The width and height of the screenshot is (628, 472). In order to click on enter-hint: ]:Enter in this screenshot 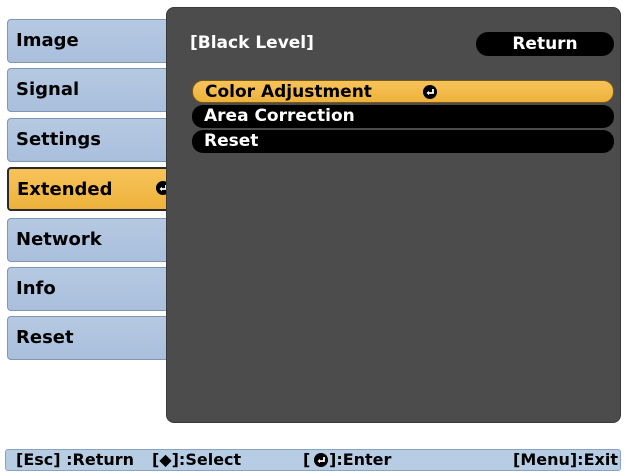, I will do `click(360, 459)`.